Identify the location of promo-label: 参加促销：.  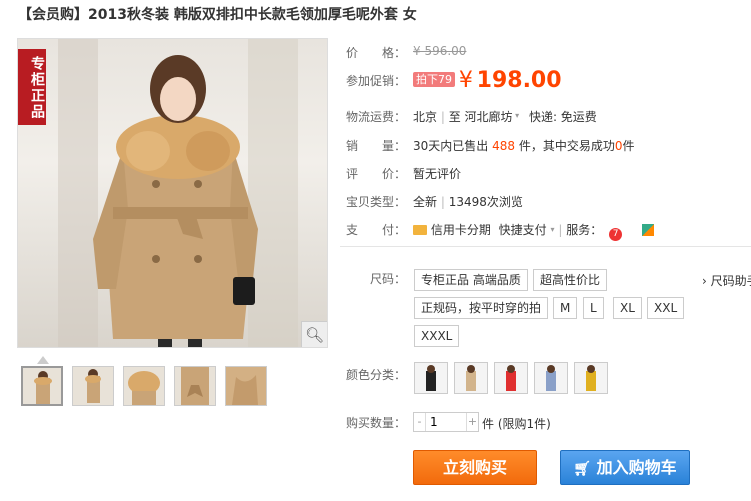
(376, 81).